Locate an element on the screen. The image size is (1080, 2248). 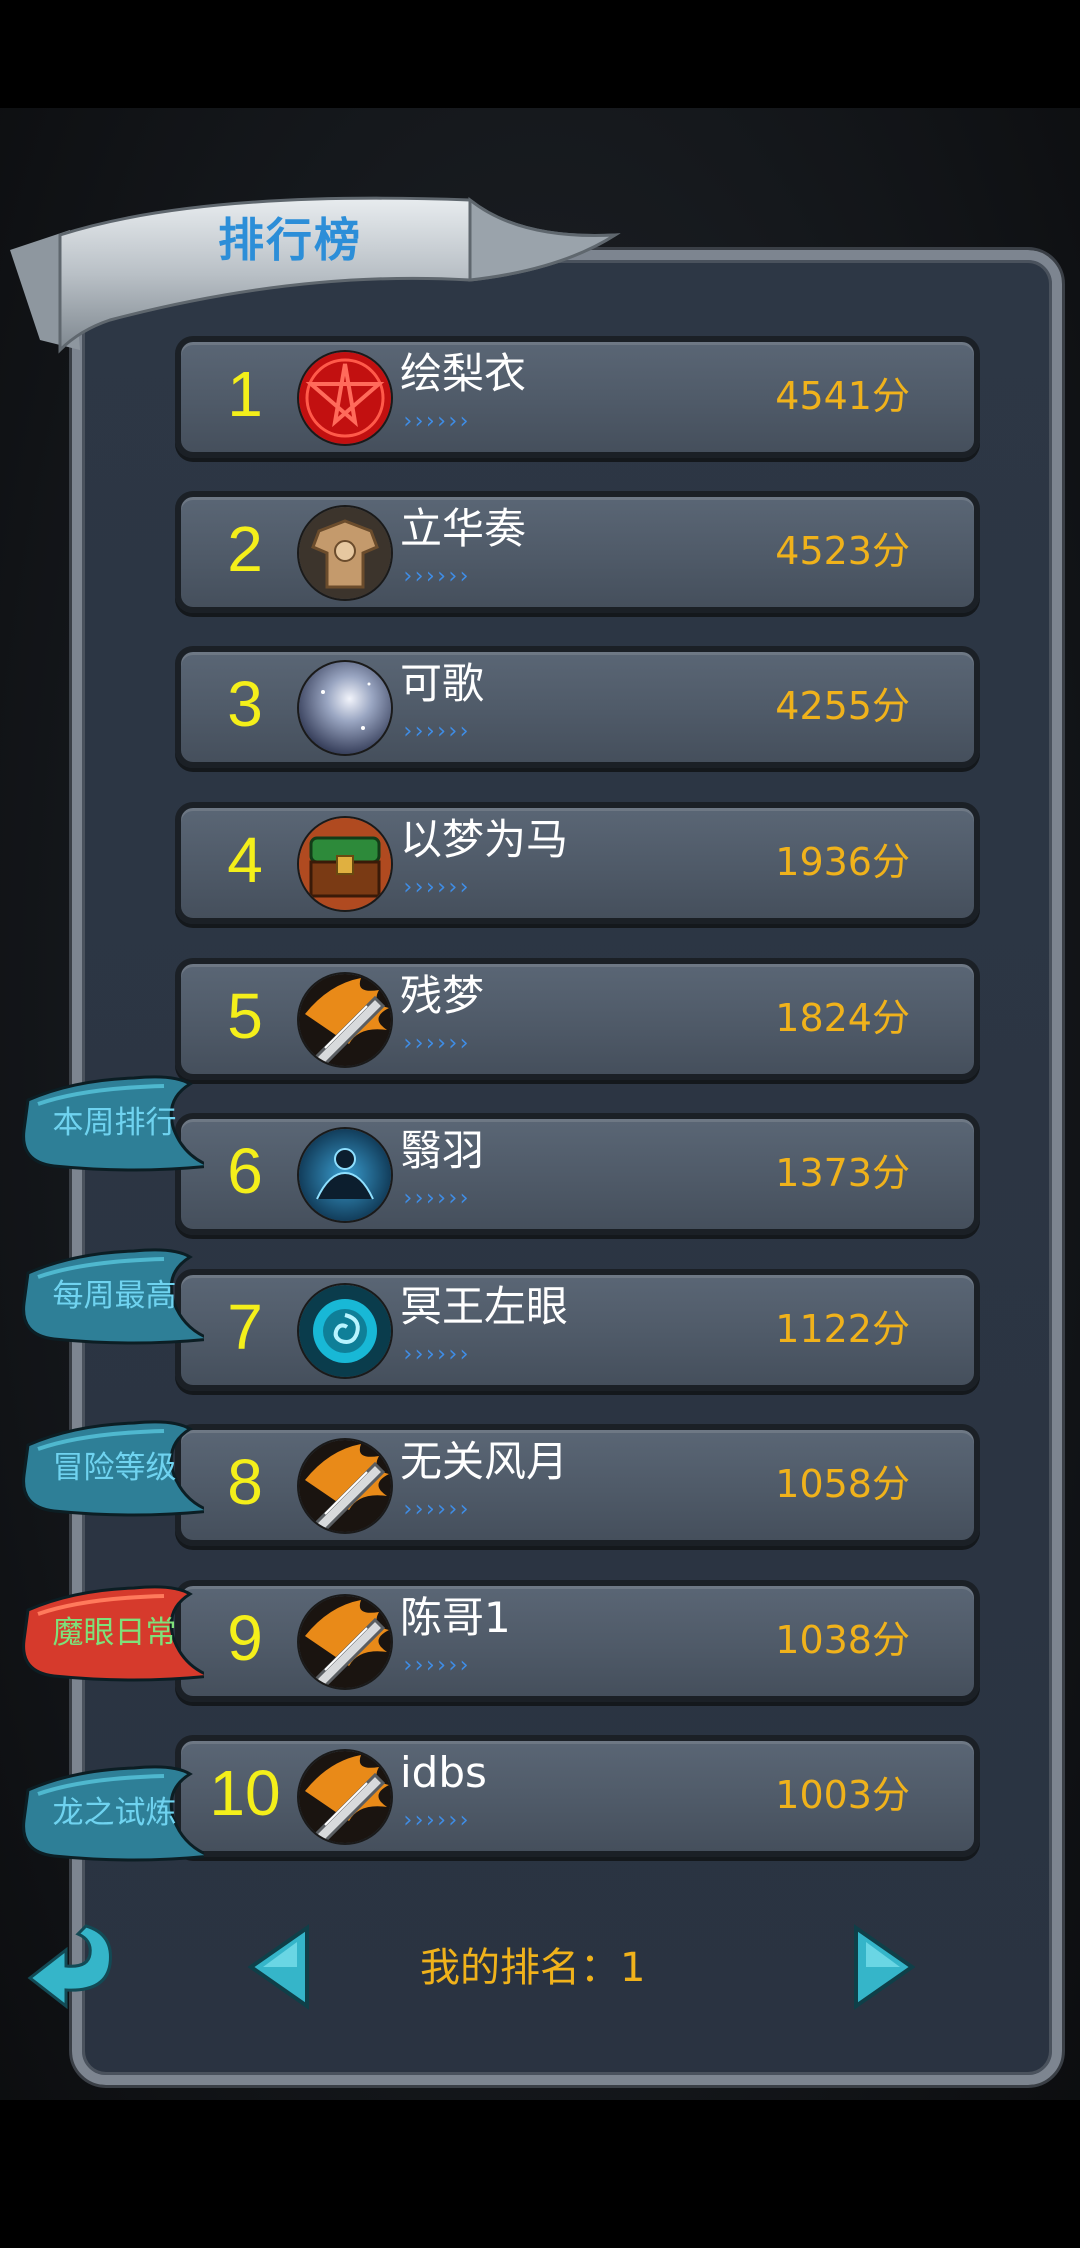
rank-number: 8 is located at coordinates (245, 1482).